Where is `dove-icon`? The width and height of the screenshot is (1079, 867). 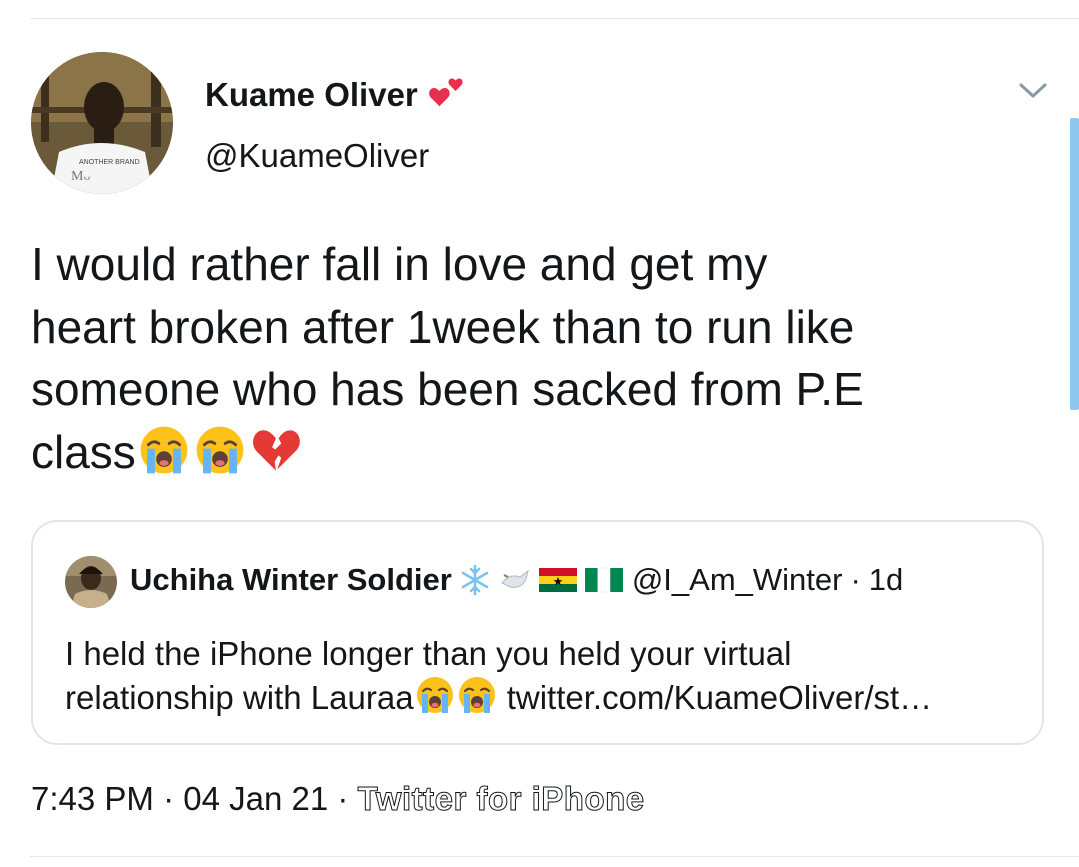
dove-icon is located at coordinates (515, 578).